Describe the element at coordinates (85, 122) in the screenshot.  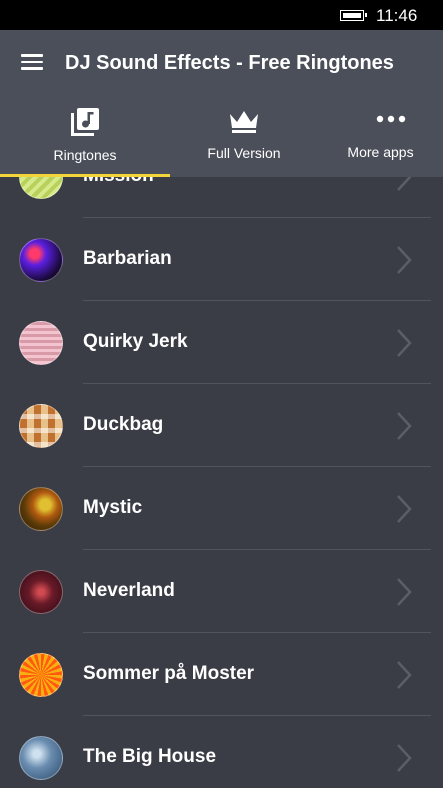
I see `music-library-icon` at that location.